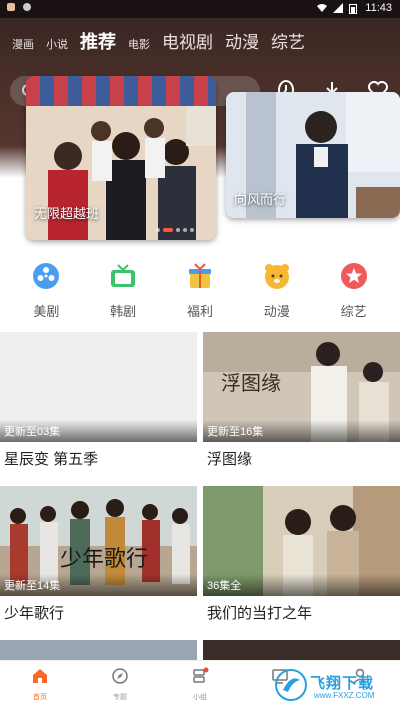 Image resolution: width=400 pixels, height=711 pixels. I want to click on star-icon, so click(353, 276).